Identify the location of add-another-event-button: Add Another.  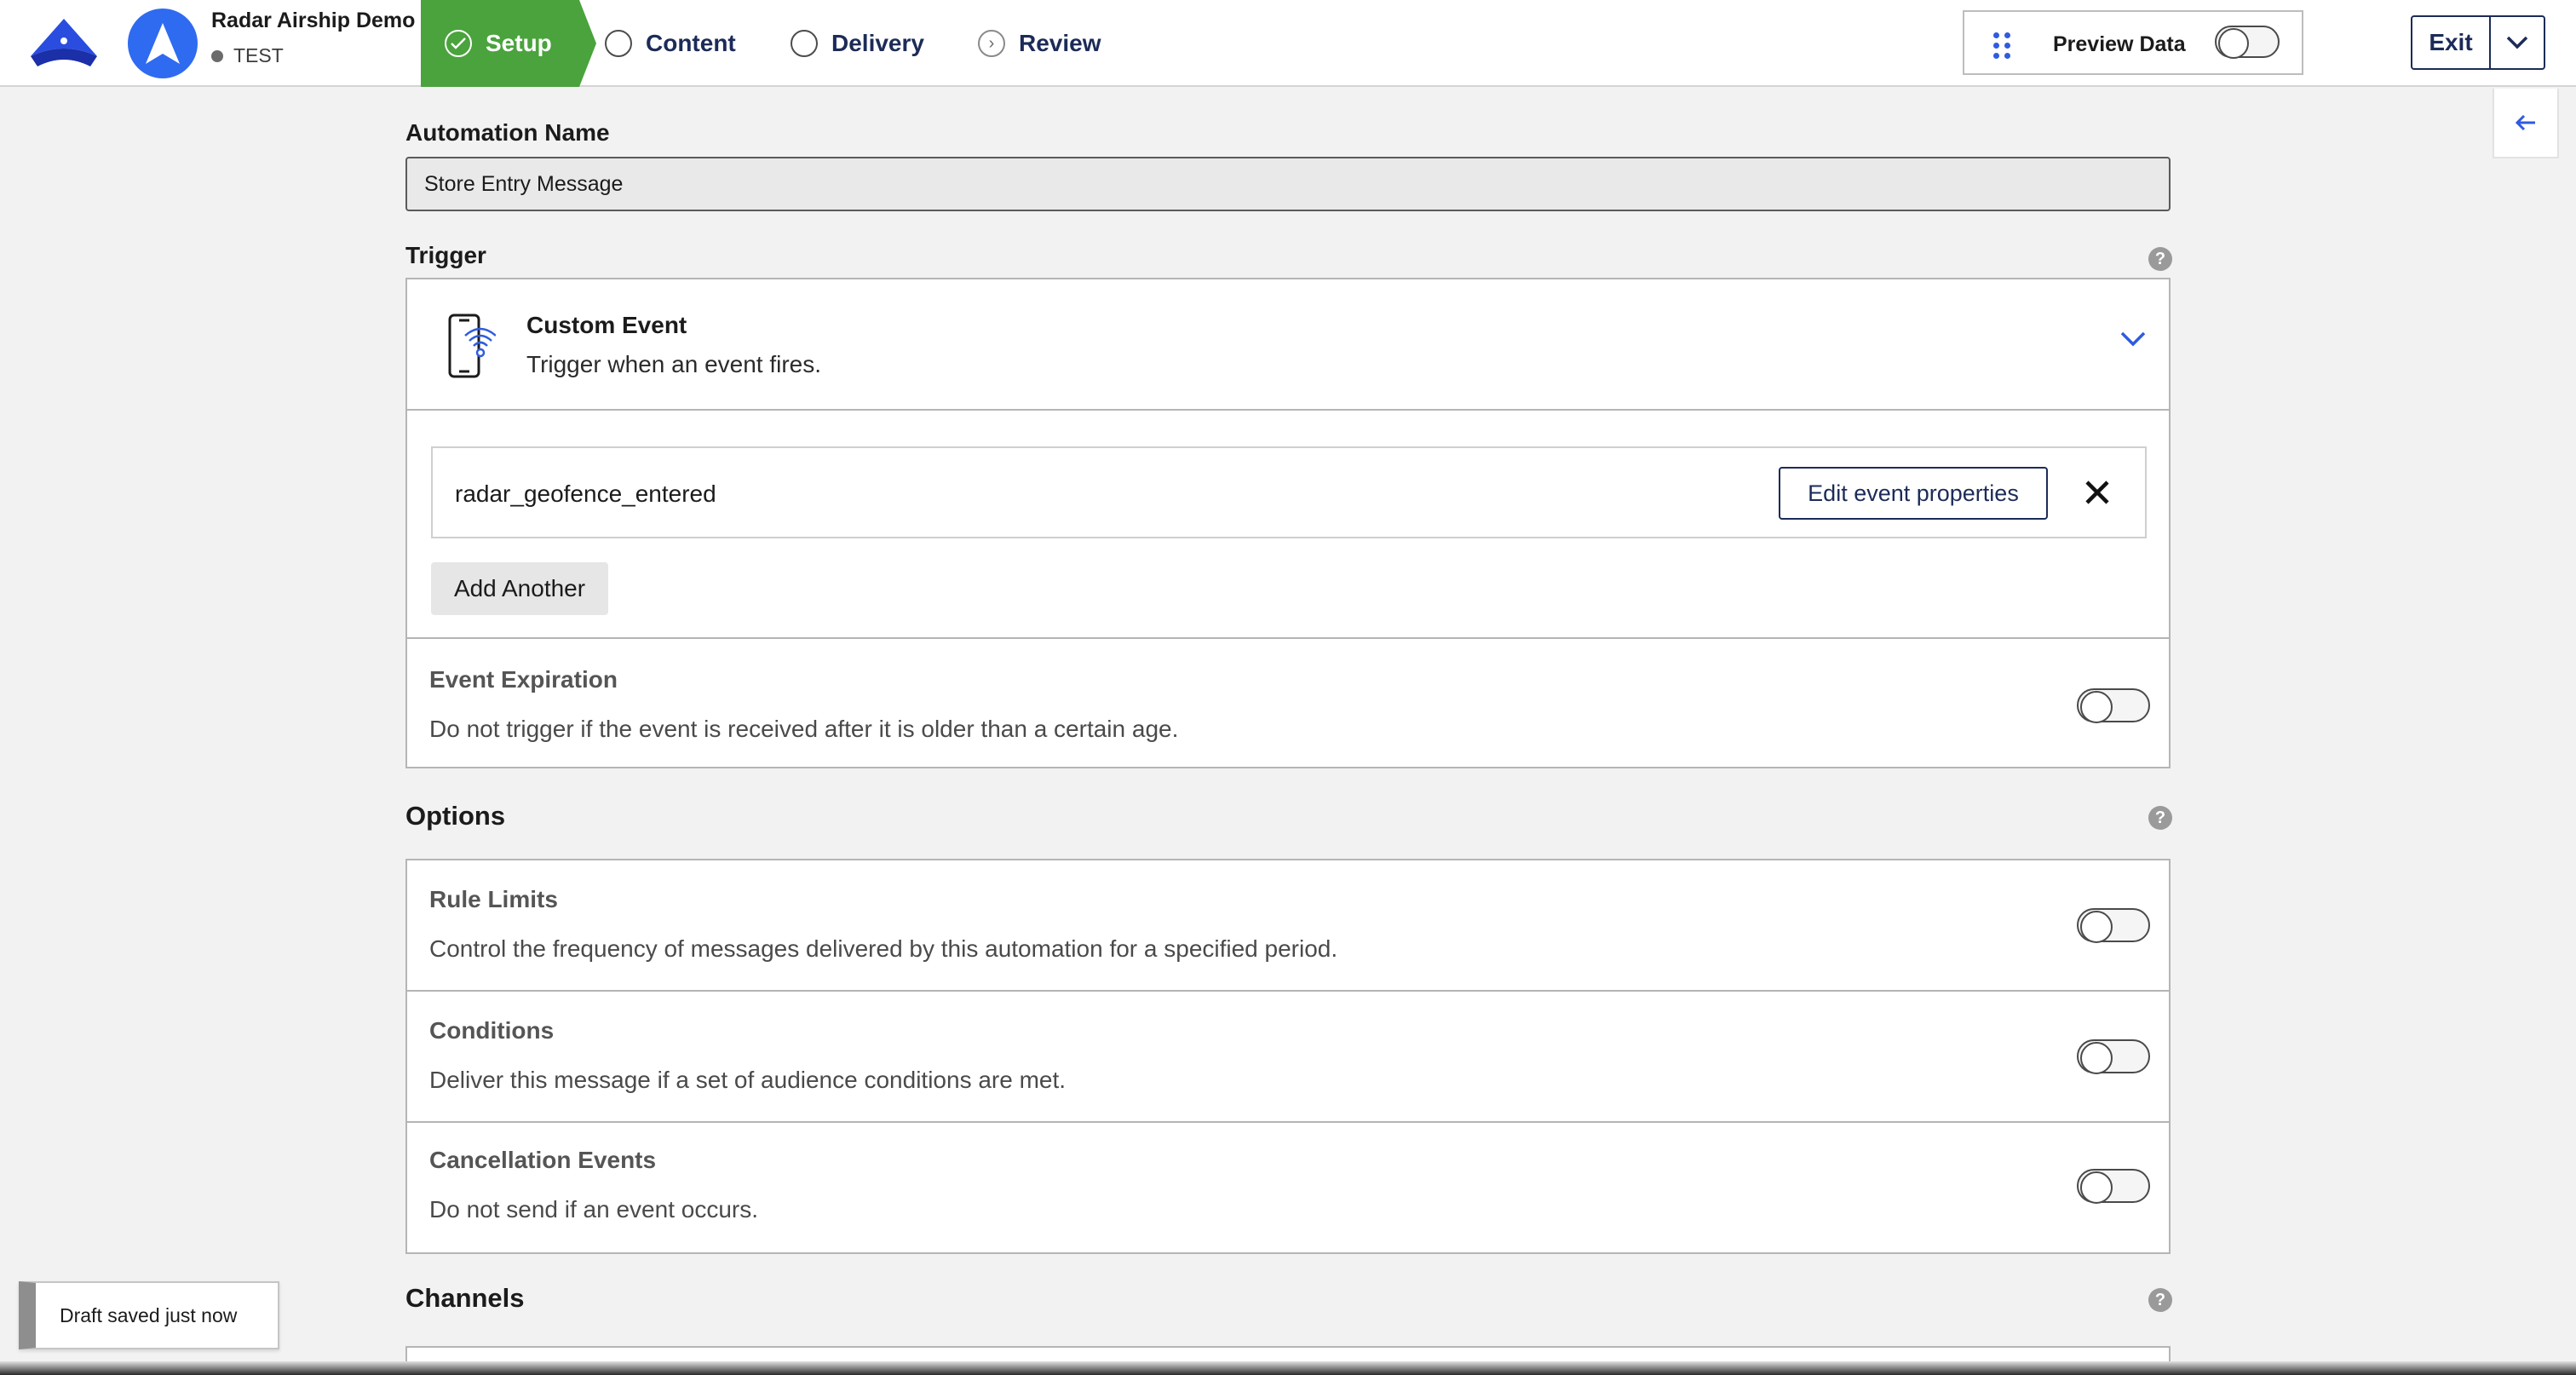
(520, 588).